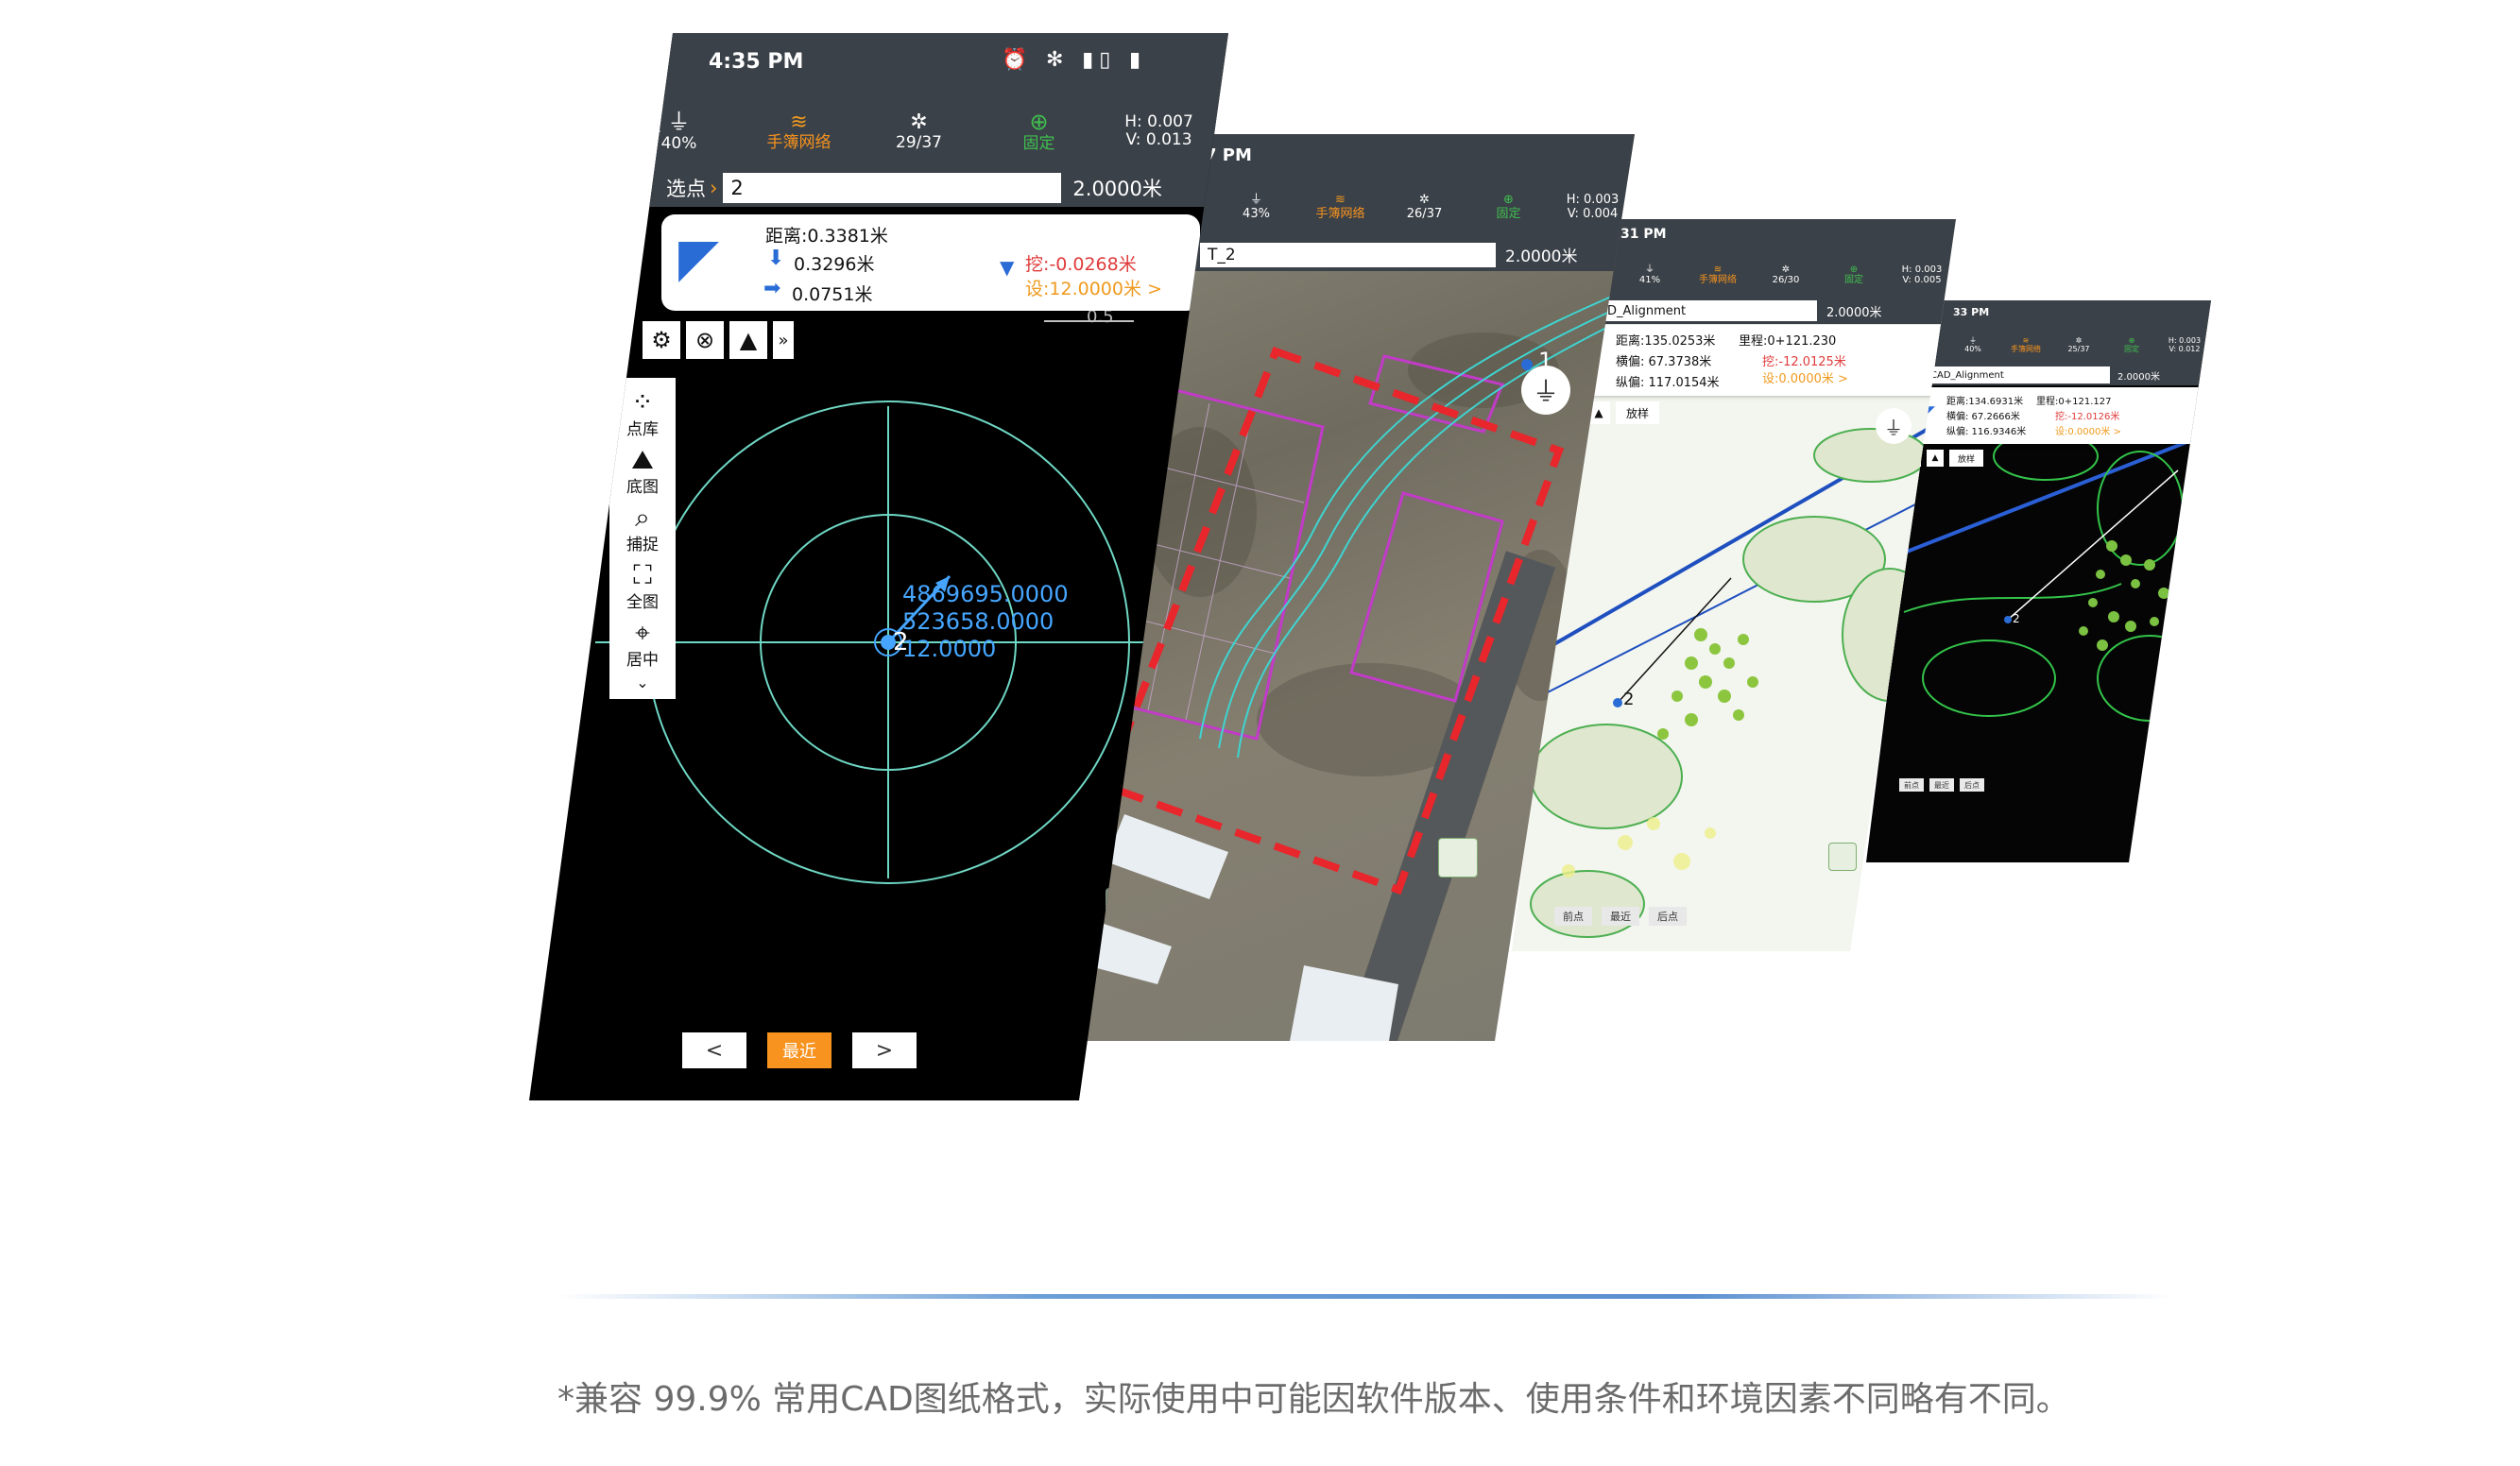  I want to click on full-extent-icon: ⛶, so click(642, 574).